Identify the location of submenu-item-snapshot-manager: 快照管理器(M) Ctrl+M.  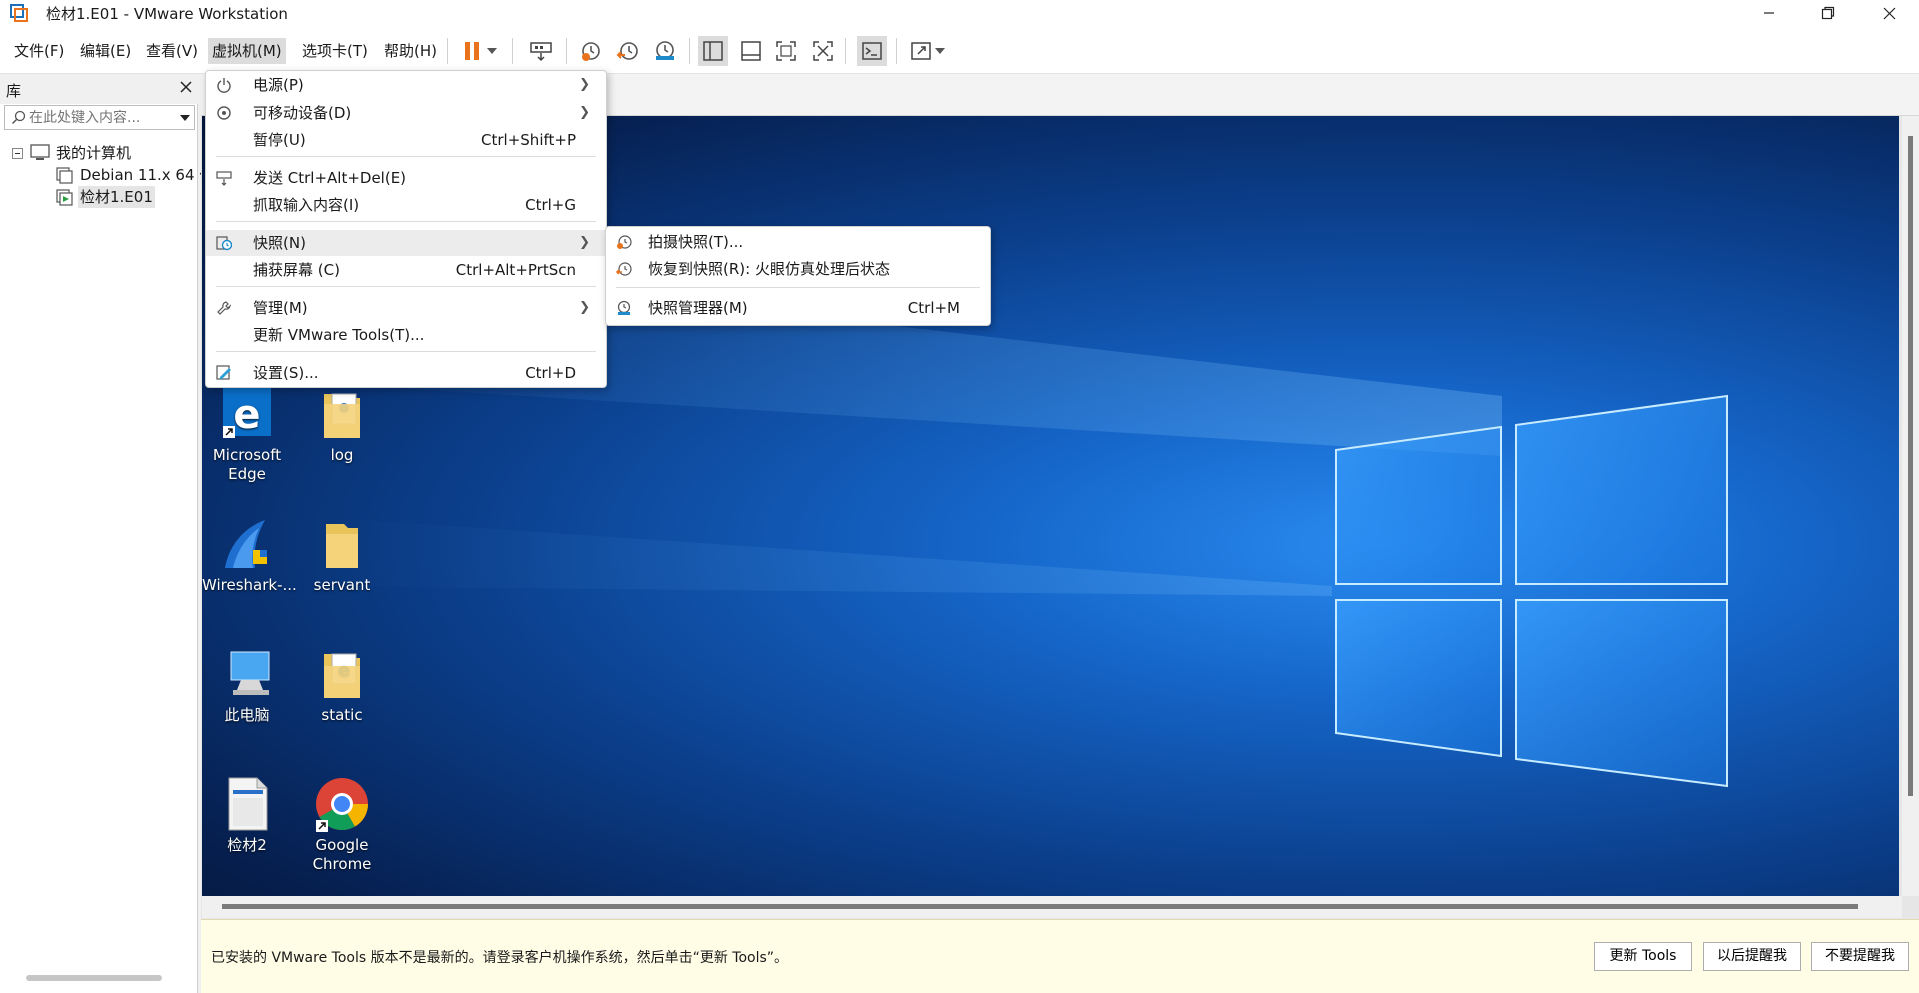
(798, 308).